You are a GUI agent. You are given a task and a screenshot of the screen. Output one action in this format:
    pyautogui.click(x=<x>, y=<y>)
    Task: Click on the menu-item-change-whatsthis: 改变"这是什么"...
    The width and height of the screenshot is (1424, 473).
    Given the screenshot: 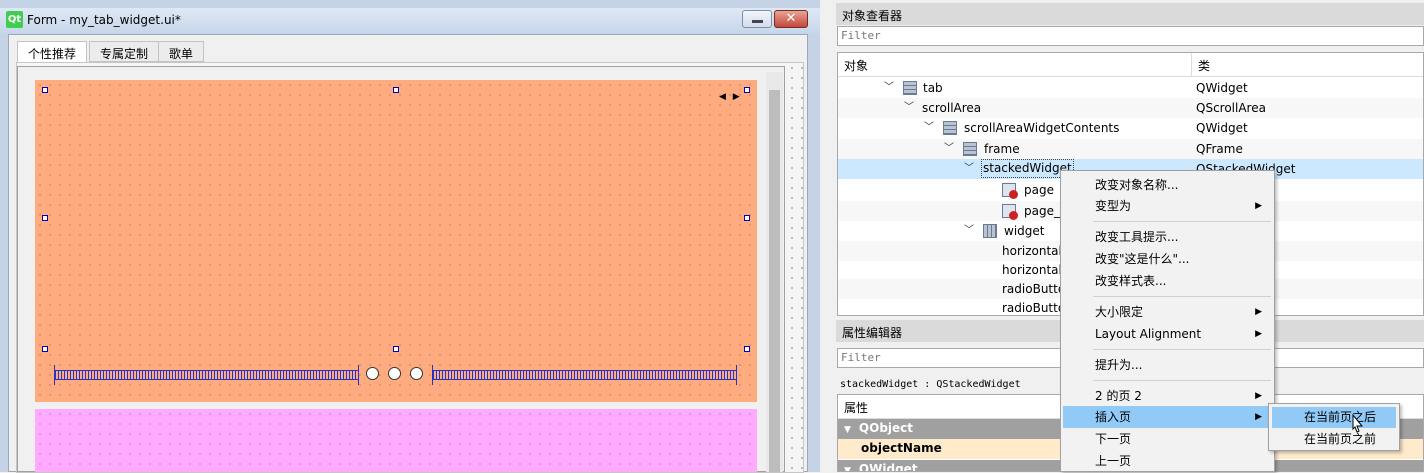 What is the action you would take?
    pyautogui.click(x=1167, y=259)
    